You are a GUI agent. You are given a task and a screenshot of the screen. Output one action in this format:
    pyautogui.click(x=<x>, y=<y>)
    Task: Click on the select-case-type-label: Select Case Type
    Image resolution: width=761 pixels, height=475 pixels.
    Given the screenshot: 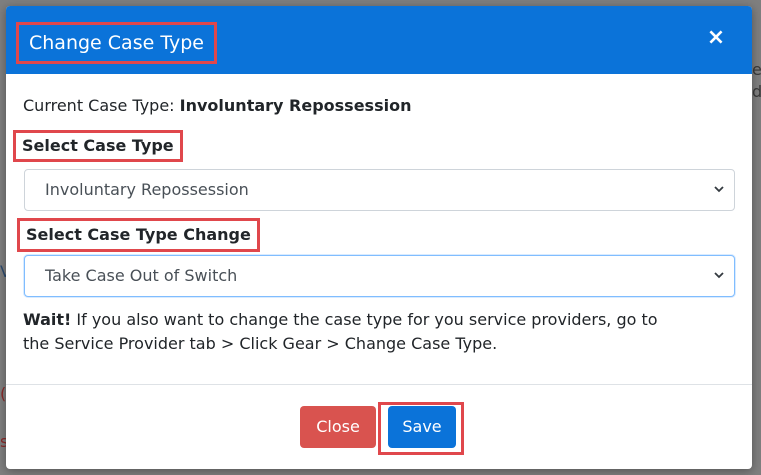 What is the action you would take?
    pyautogui.click(x=98, y=146)
    